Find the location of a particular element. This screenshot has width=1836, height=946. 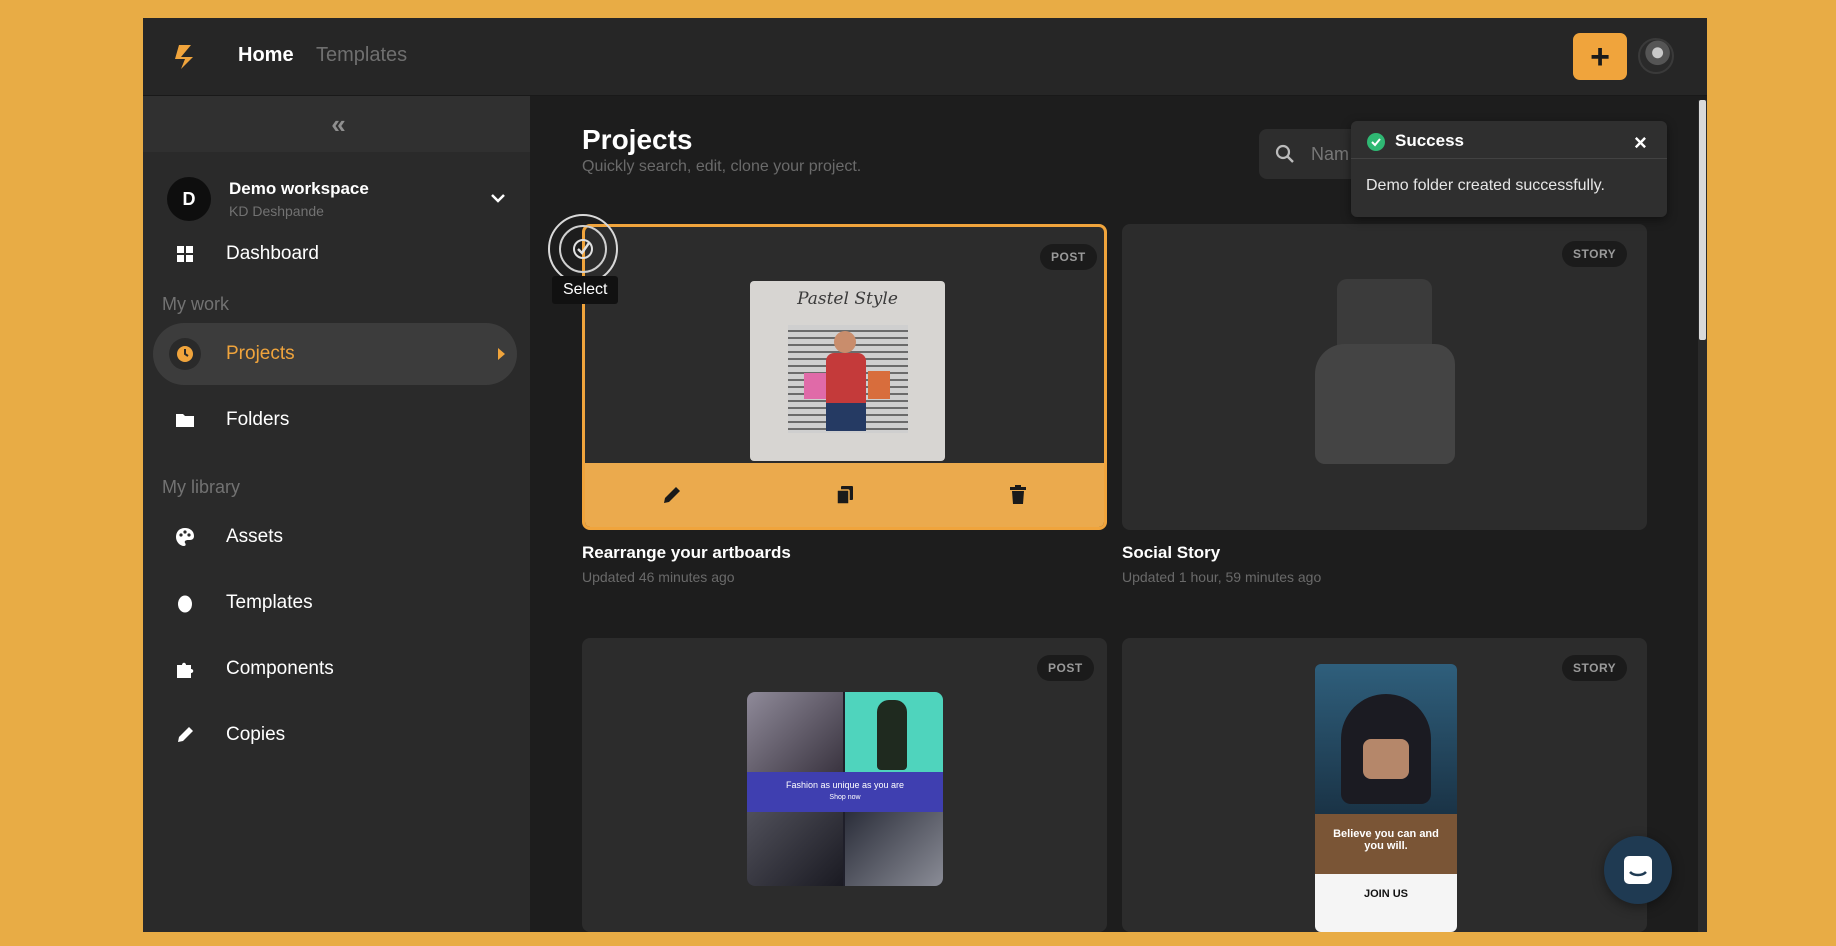

workspace-name: Demo workspace is located at coordinates (299, 188).